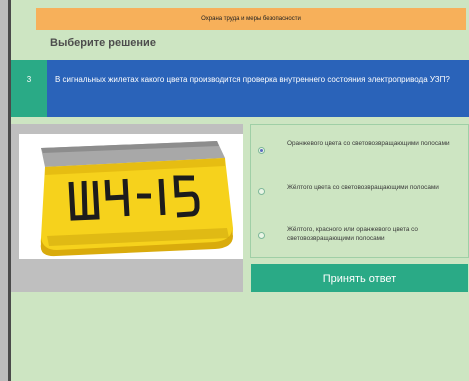 The height and width of the screenshot is (381, 469). What do you see at coordinates (261, 191) in the screenshot?
I see `option-2-radio` at bounding box center [261, 191].